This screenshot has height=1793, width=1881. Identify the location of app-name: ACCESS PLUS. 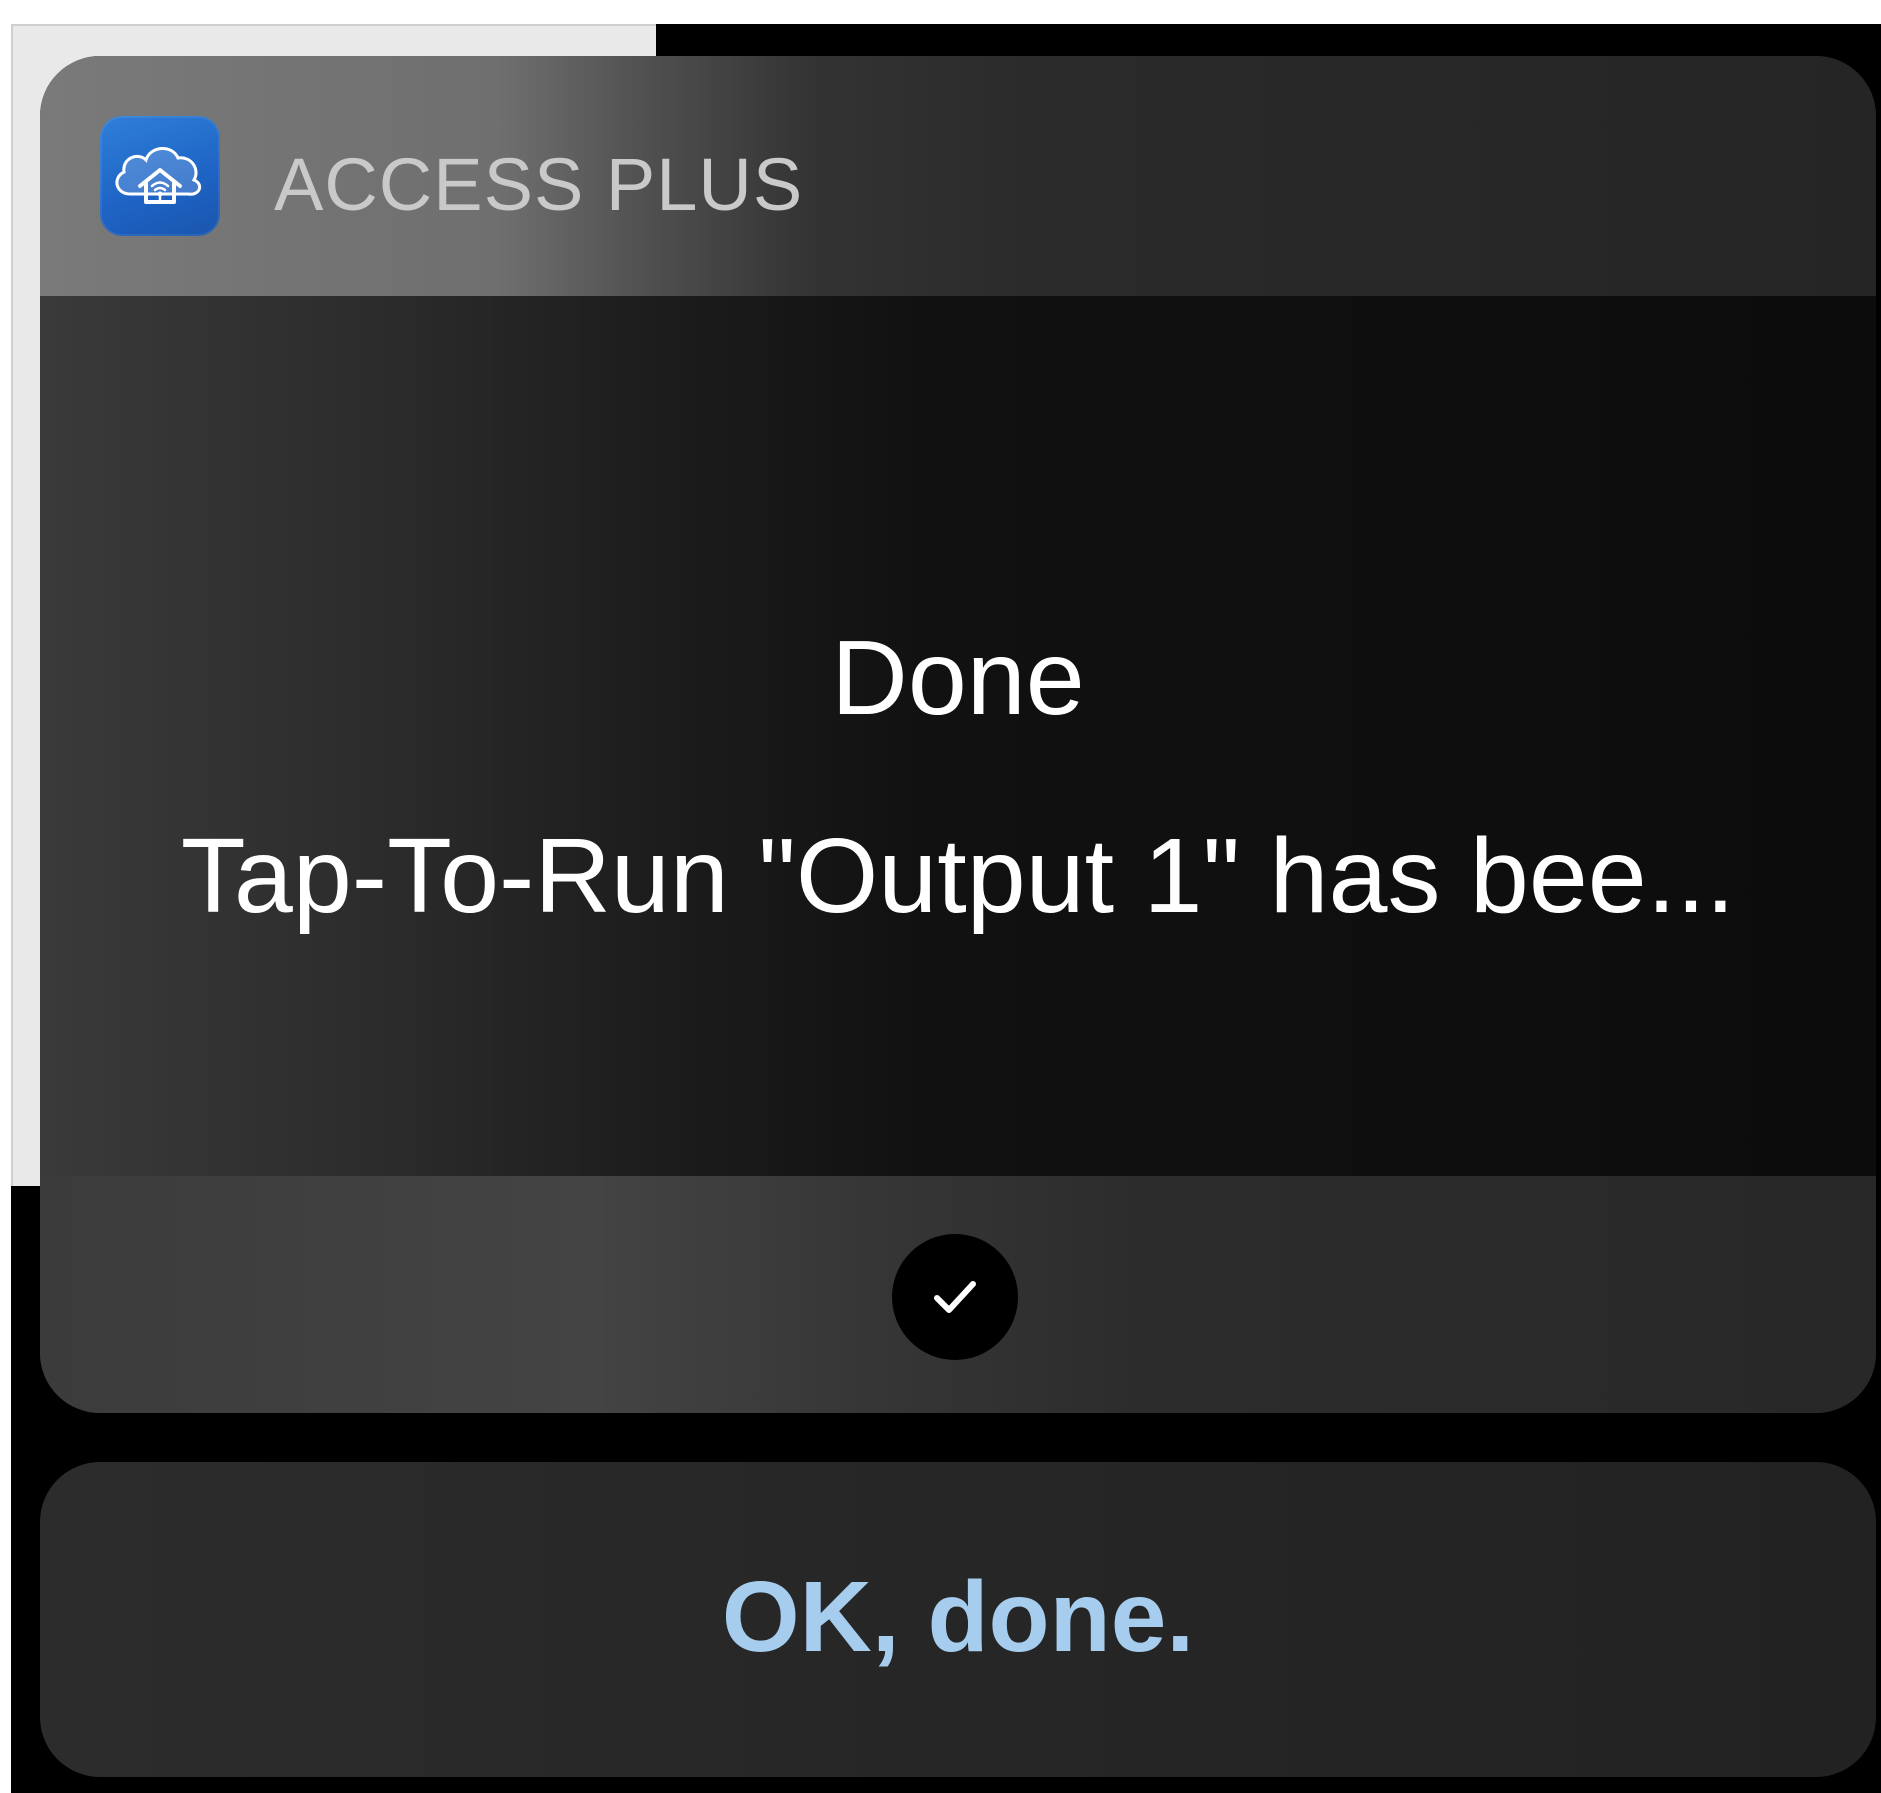
(539, 184).